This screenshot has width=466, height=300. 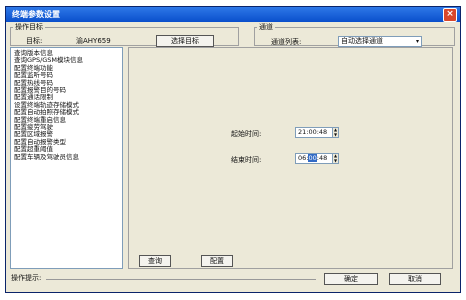 What do you see at coordinates (181, 279) in the screenshot?
I see `status-divider` at bounding box center [181, 279].